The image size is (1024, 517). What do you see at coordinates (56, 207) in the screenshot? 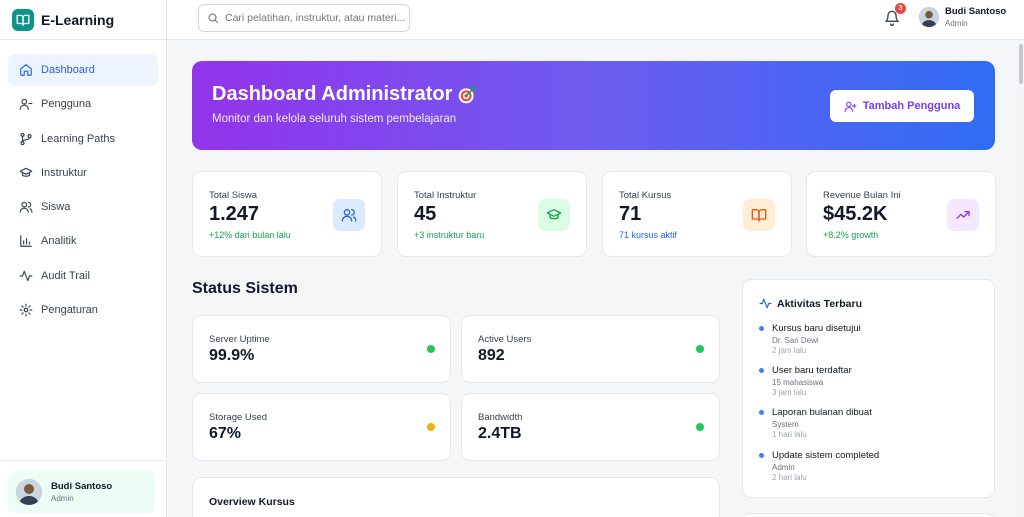
I see `sidebar-item-label: Siswa` at bounding box center [56, 207].